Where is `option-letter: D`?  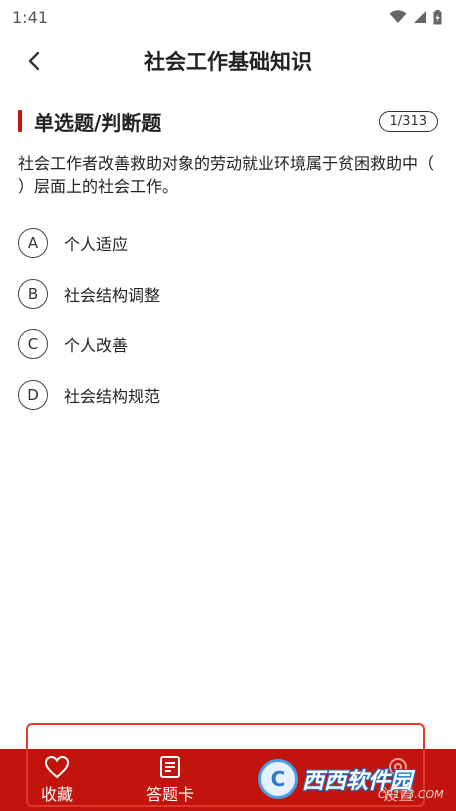 option-letter: D is located at coordinates (33, 394).